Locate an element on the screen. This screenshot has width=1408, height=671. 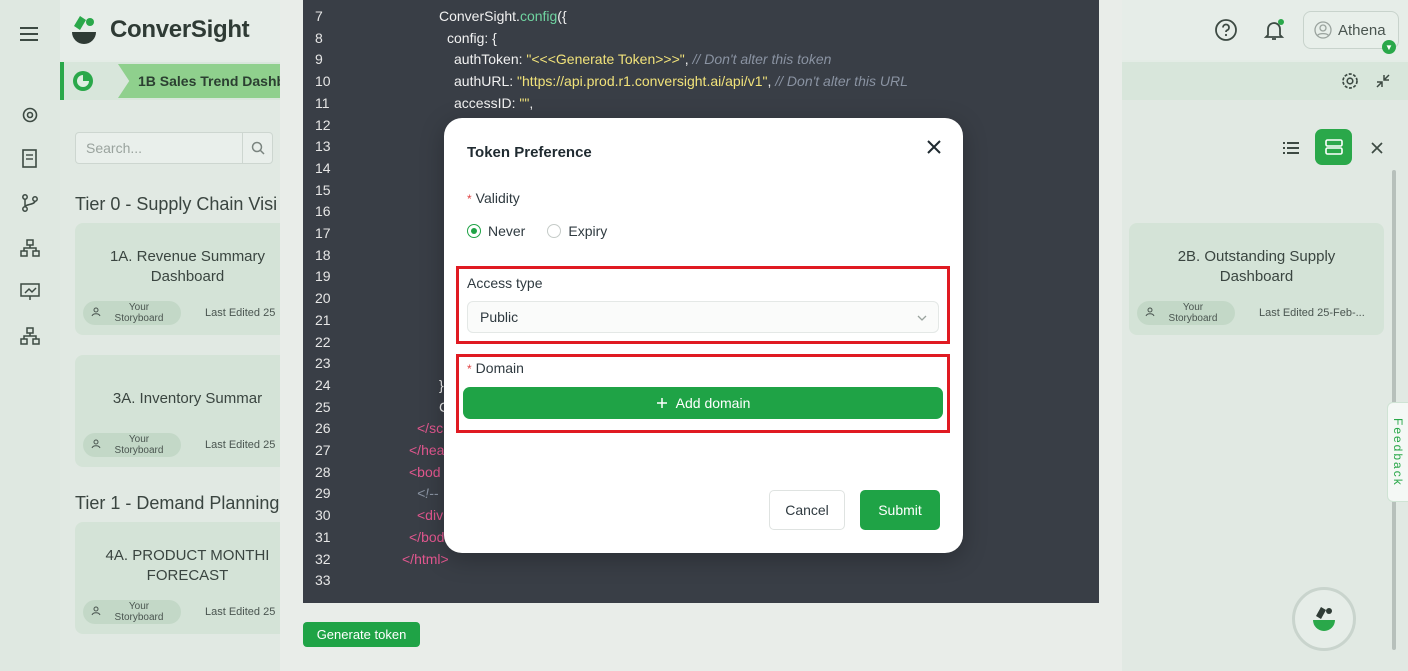
chevron-down-icon is located at coordinates (922, 319).